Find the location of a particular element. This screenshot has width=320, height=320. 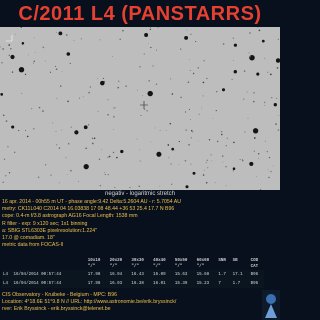

table-cell: 16.94 is located at coordinates (116, 274).